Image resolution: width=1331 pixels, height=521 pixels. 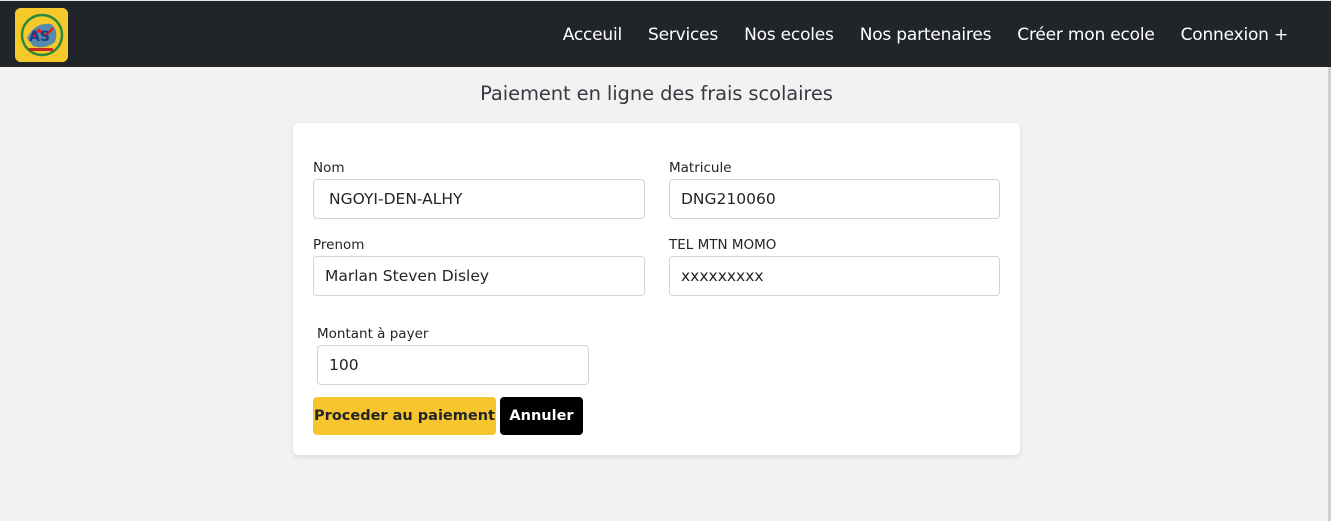 I want to click on svg-text: AS, so click(x=39, y=37).